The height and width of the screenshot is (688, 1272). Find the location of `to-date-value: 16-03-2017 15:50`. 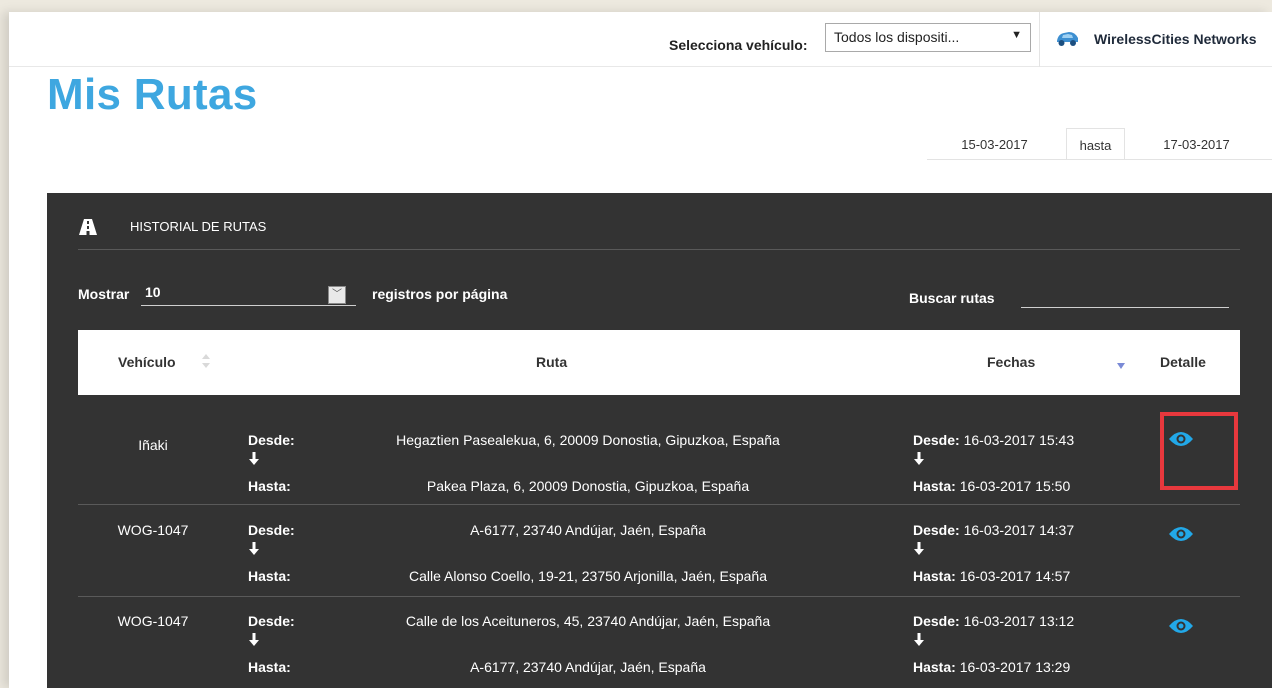

to-date-value: 16-03-2017 15:50 is located at coordinates (1015, 486).